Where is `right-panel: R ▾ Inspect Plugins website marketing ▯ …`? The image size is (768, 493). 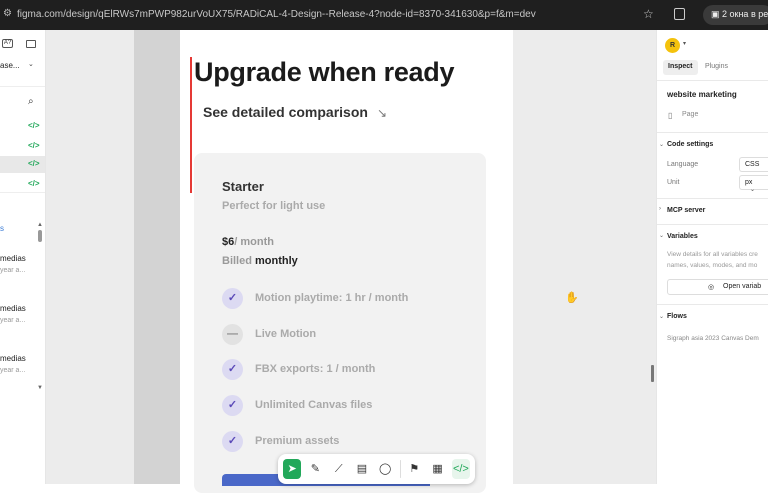 right-panel: R ▾ Inspect Plugins website marketing ▯ … is located at coordinates (712, 257).